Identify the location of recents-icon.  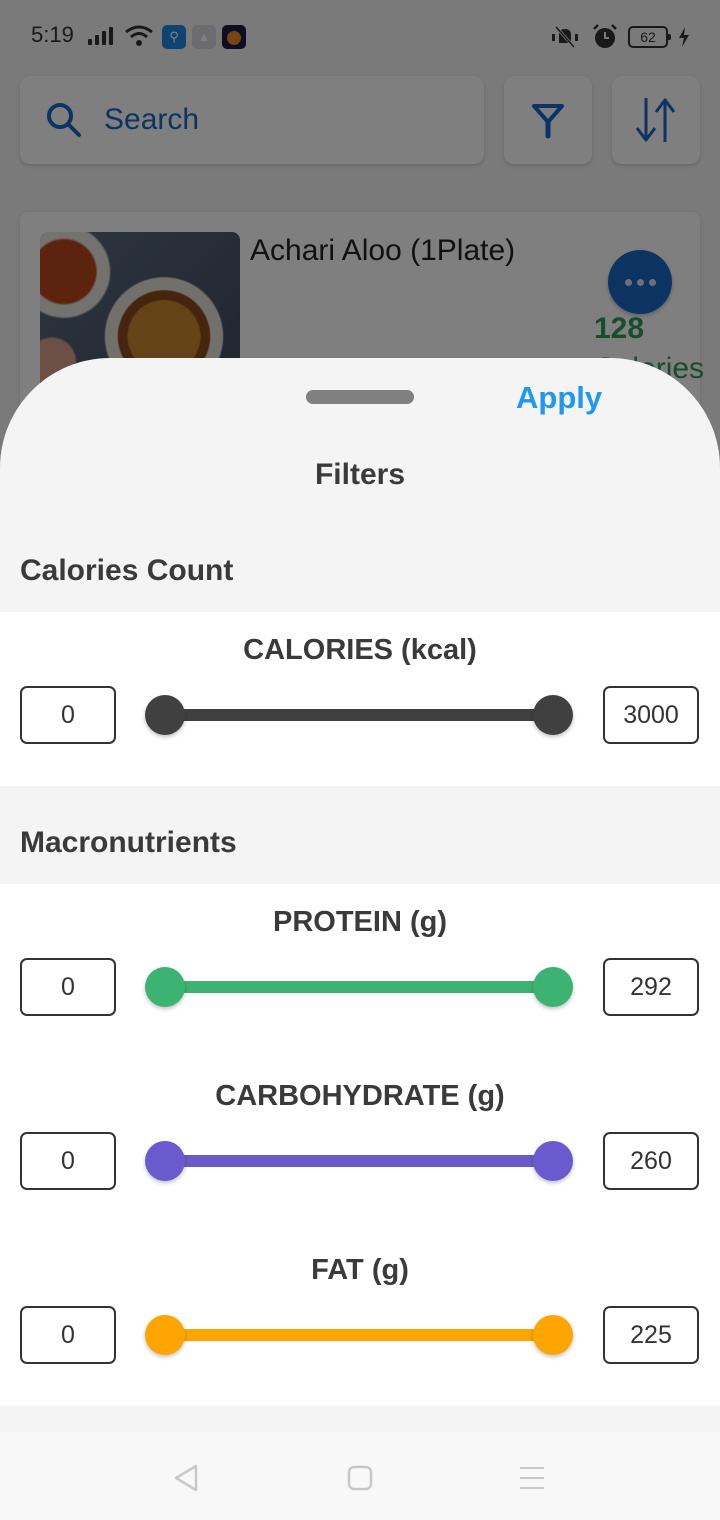
(532, 1478).